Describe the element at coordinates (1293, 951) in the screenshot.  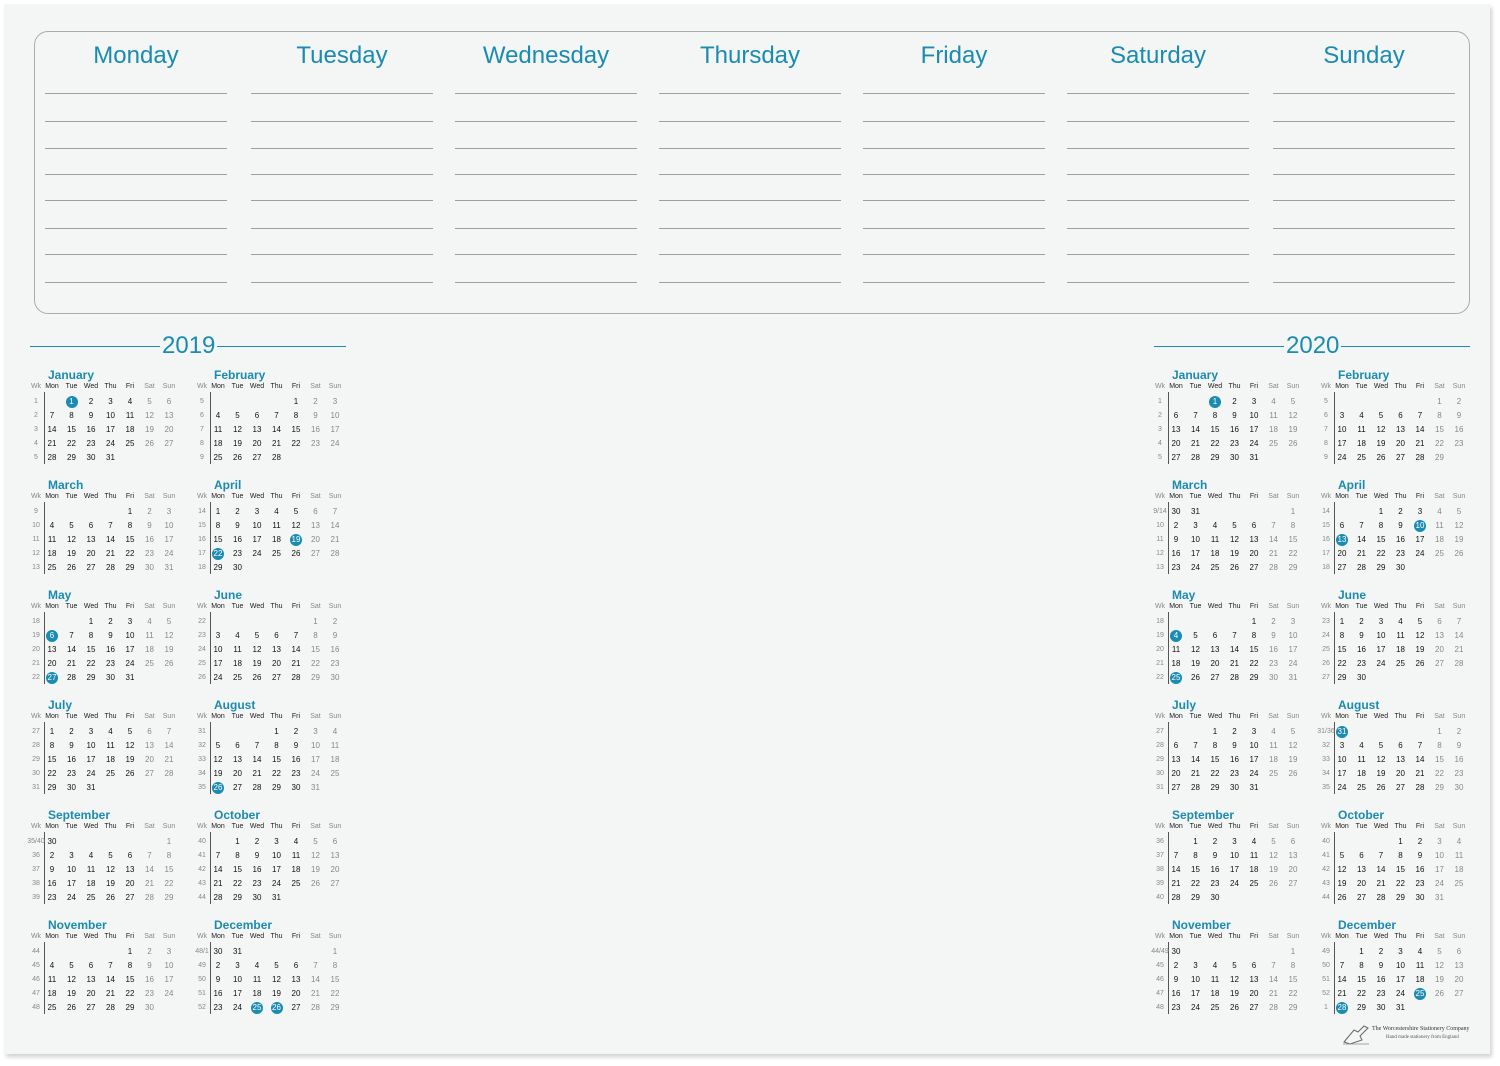
I see `date-cell: 1` at that location.